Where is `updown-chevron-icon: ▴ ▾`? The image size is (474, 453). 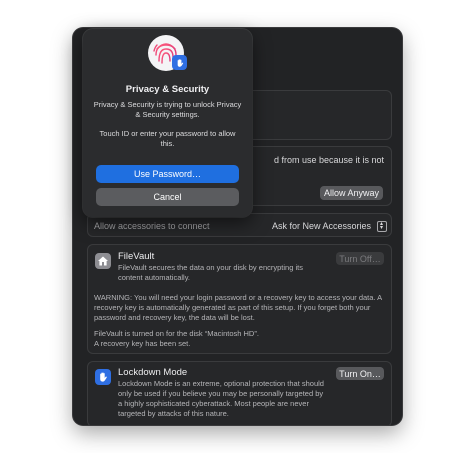
updown-chevron-icon: ▴ ▾ is located at coordinates (381, 227).